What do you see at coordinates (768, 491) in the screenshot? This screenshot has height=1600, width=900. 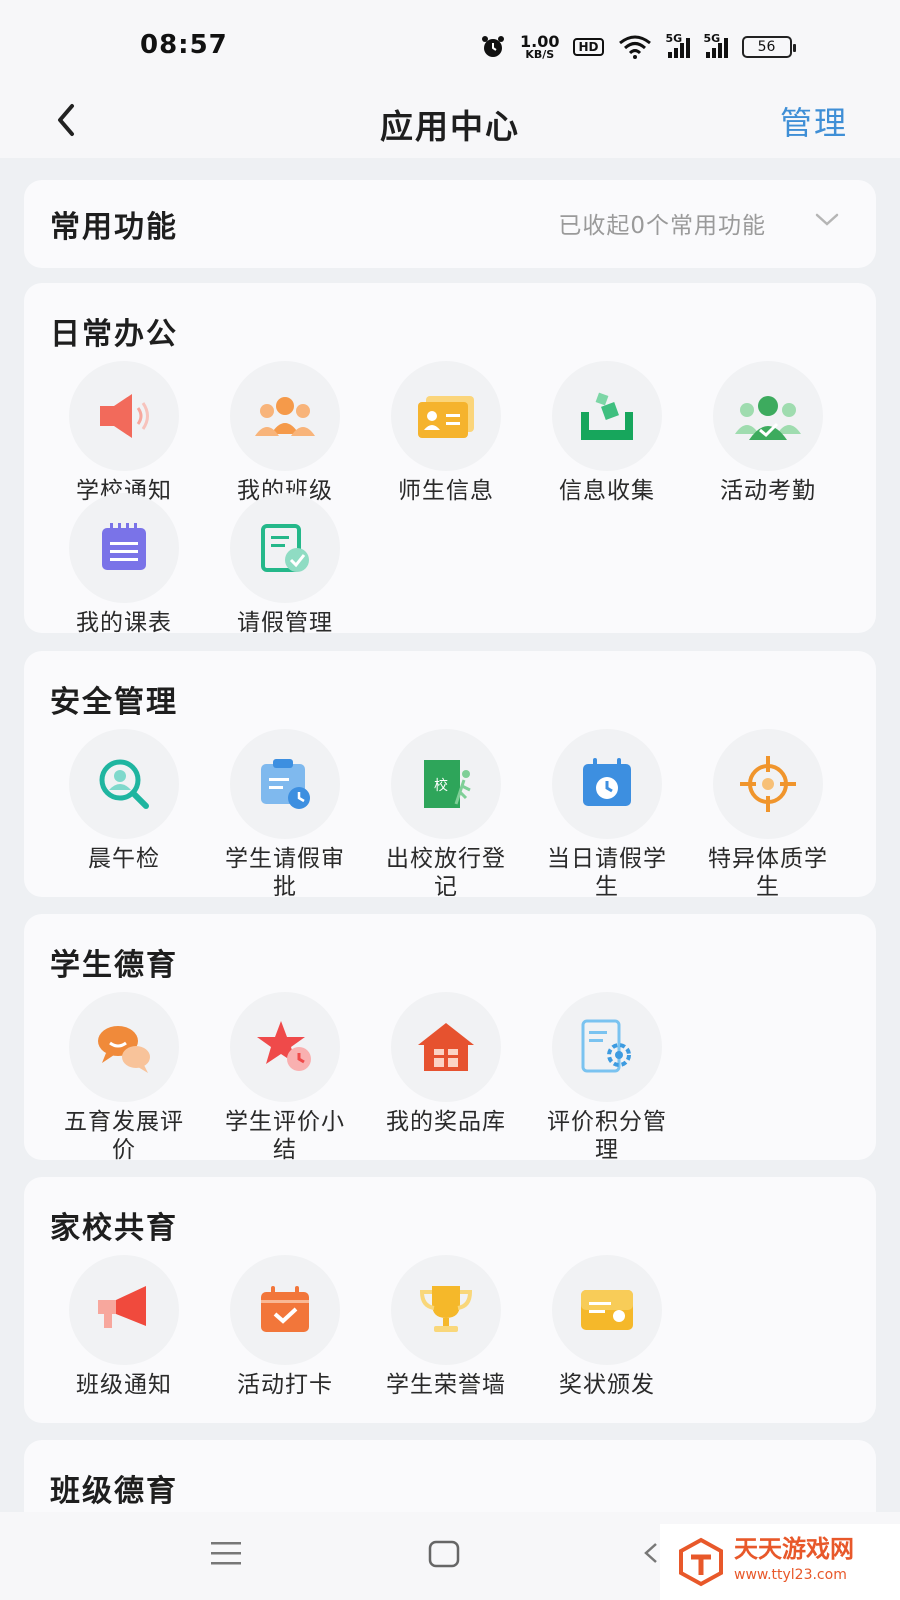 I see `app-label: 活动考勤` at bounding box center [768, 491].